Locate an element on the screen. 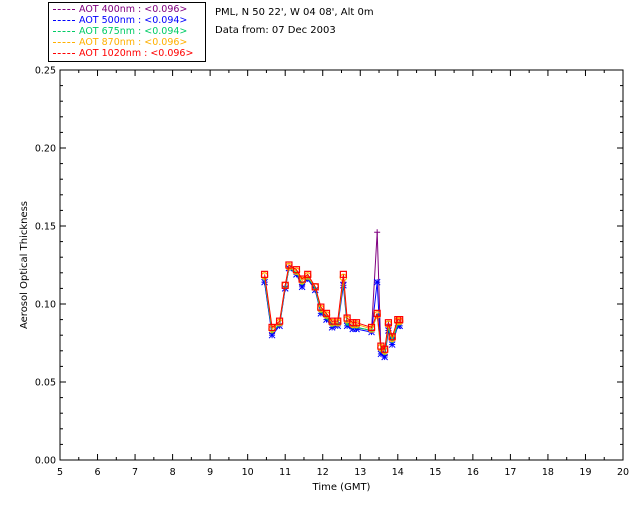 Image resolution: width=640 pixels, height=512 pixels. y-tick-label: 0.10 is located at coordinates (45, 305).